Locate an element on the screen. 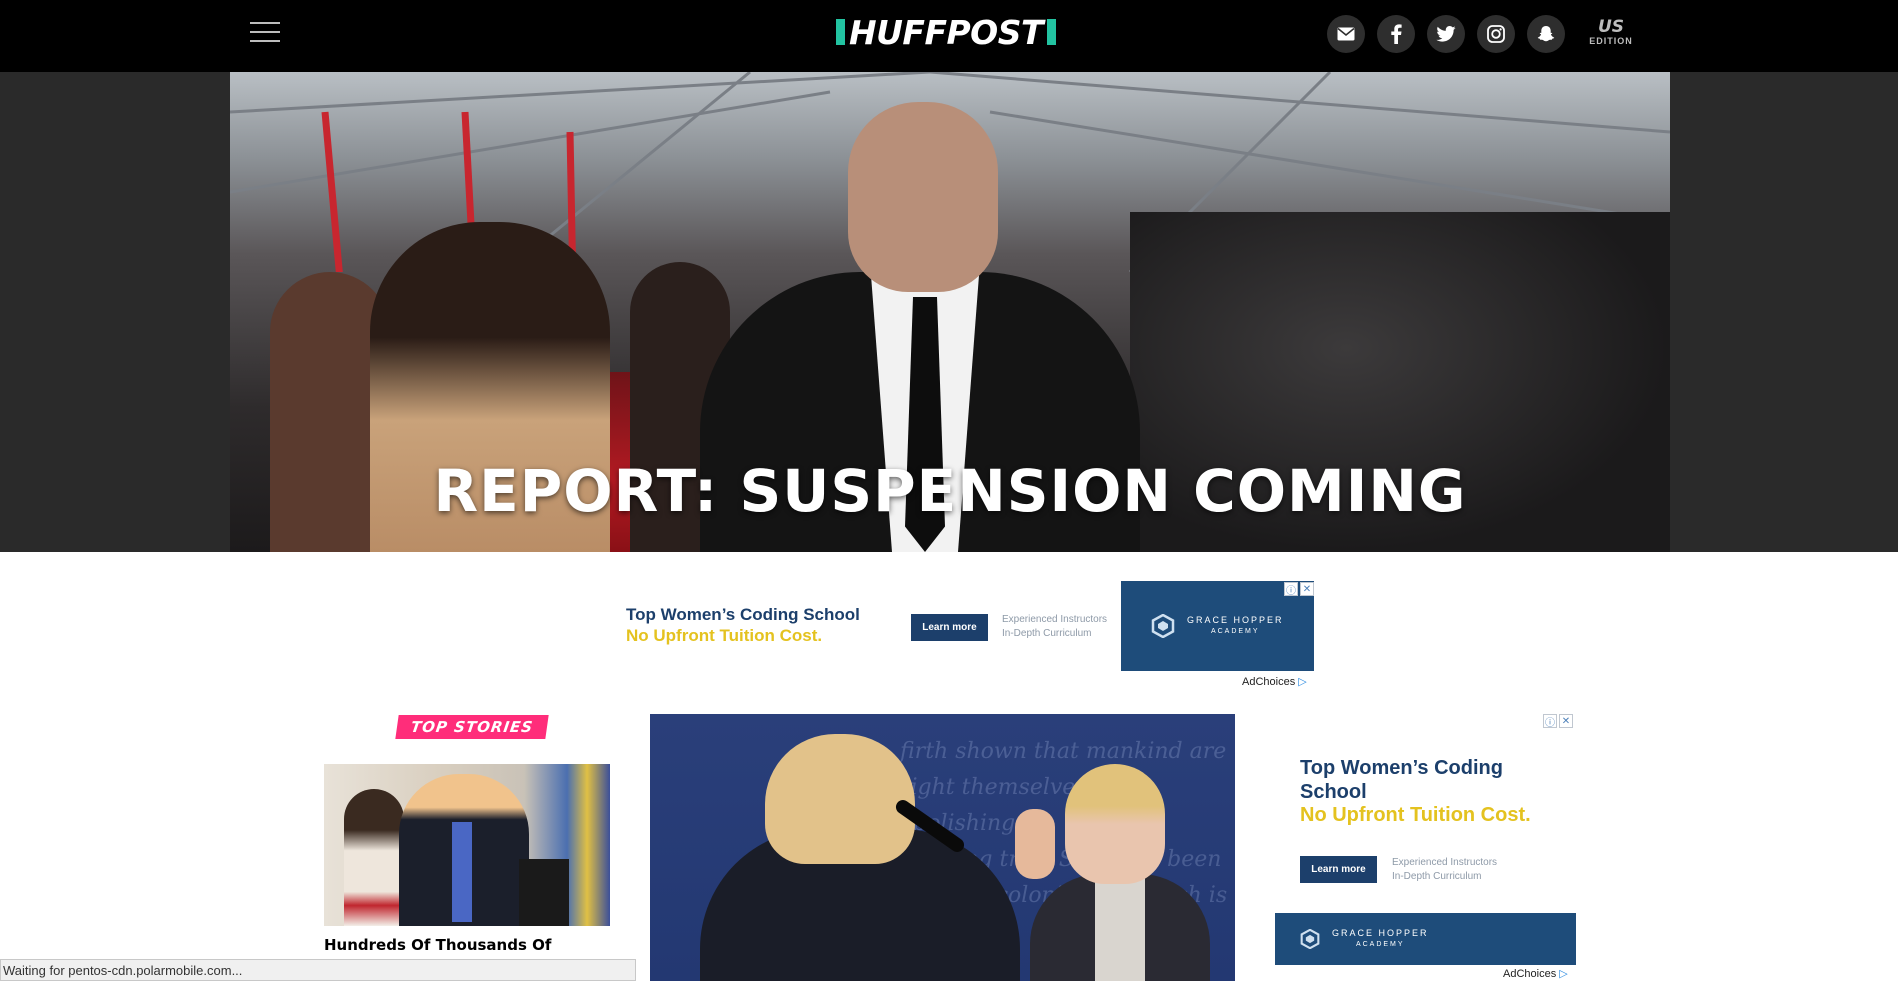  edition-label: EDITION is located at coordinates (1611, 41).